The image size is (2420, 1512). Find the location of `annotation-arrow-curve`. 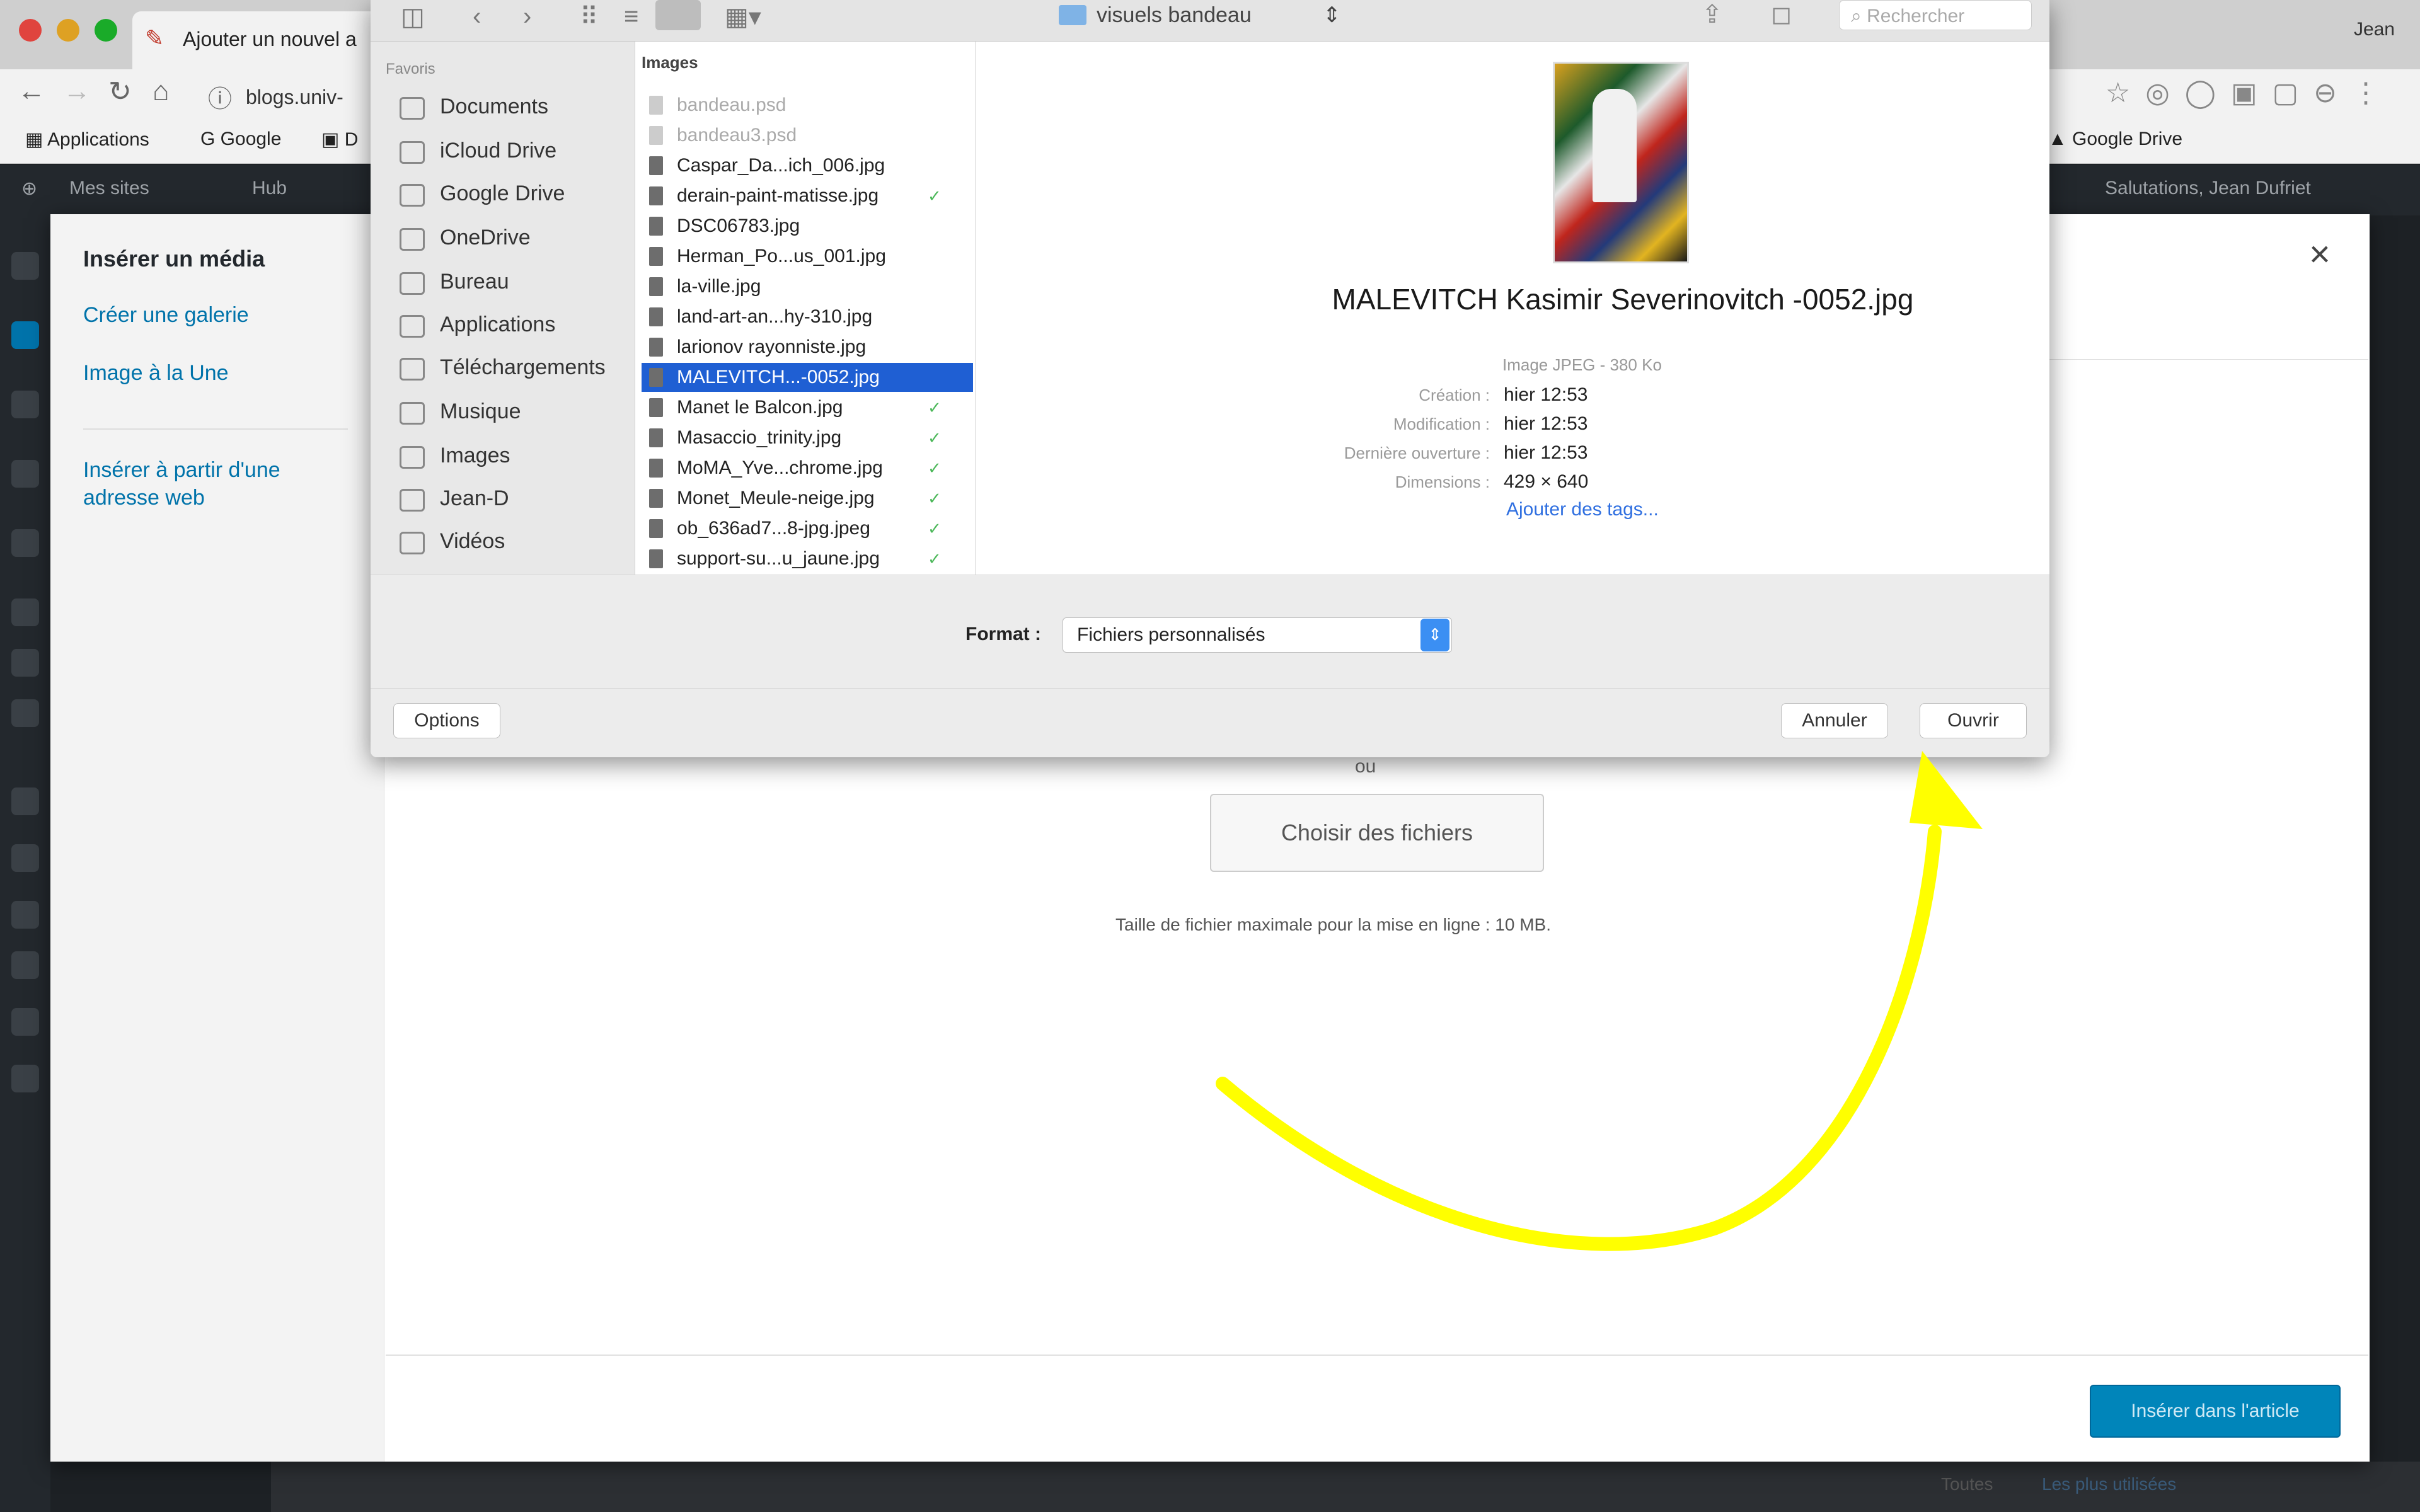

annotation-arrow-curve is located at coordinates (1579, 1038).